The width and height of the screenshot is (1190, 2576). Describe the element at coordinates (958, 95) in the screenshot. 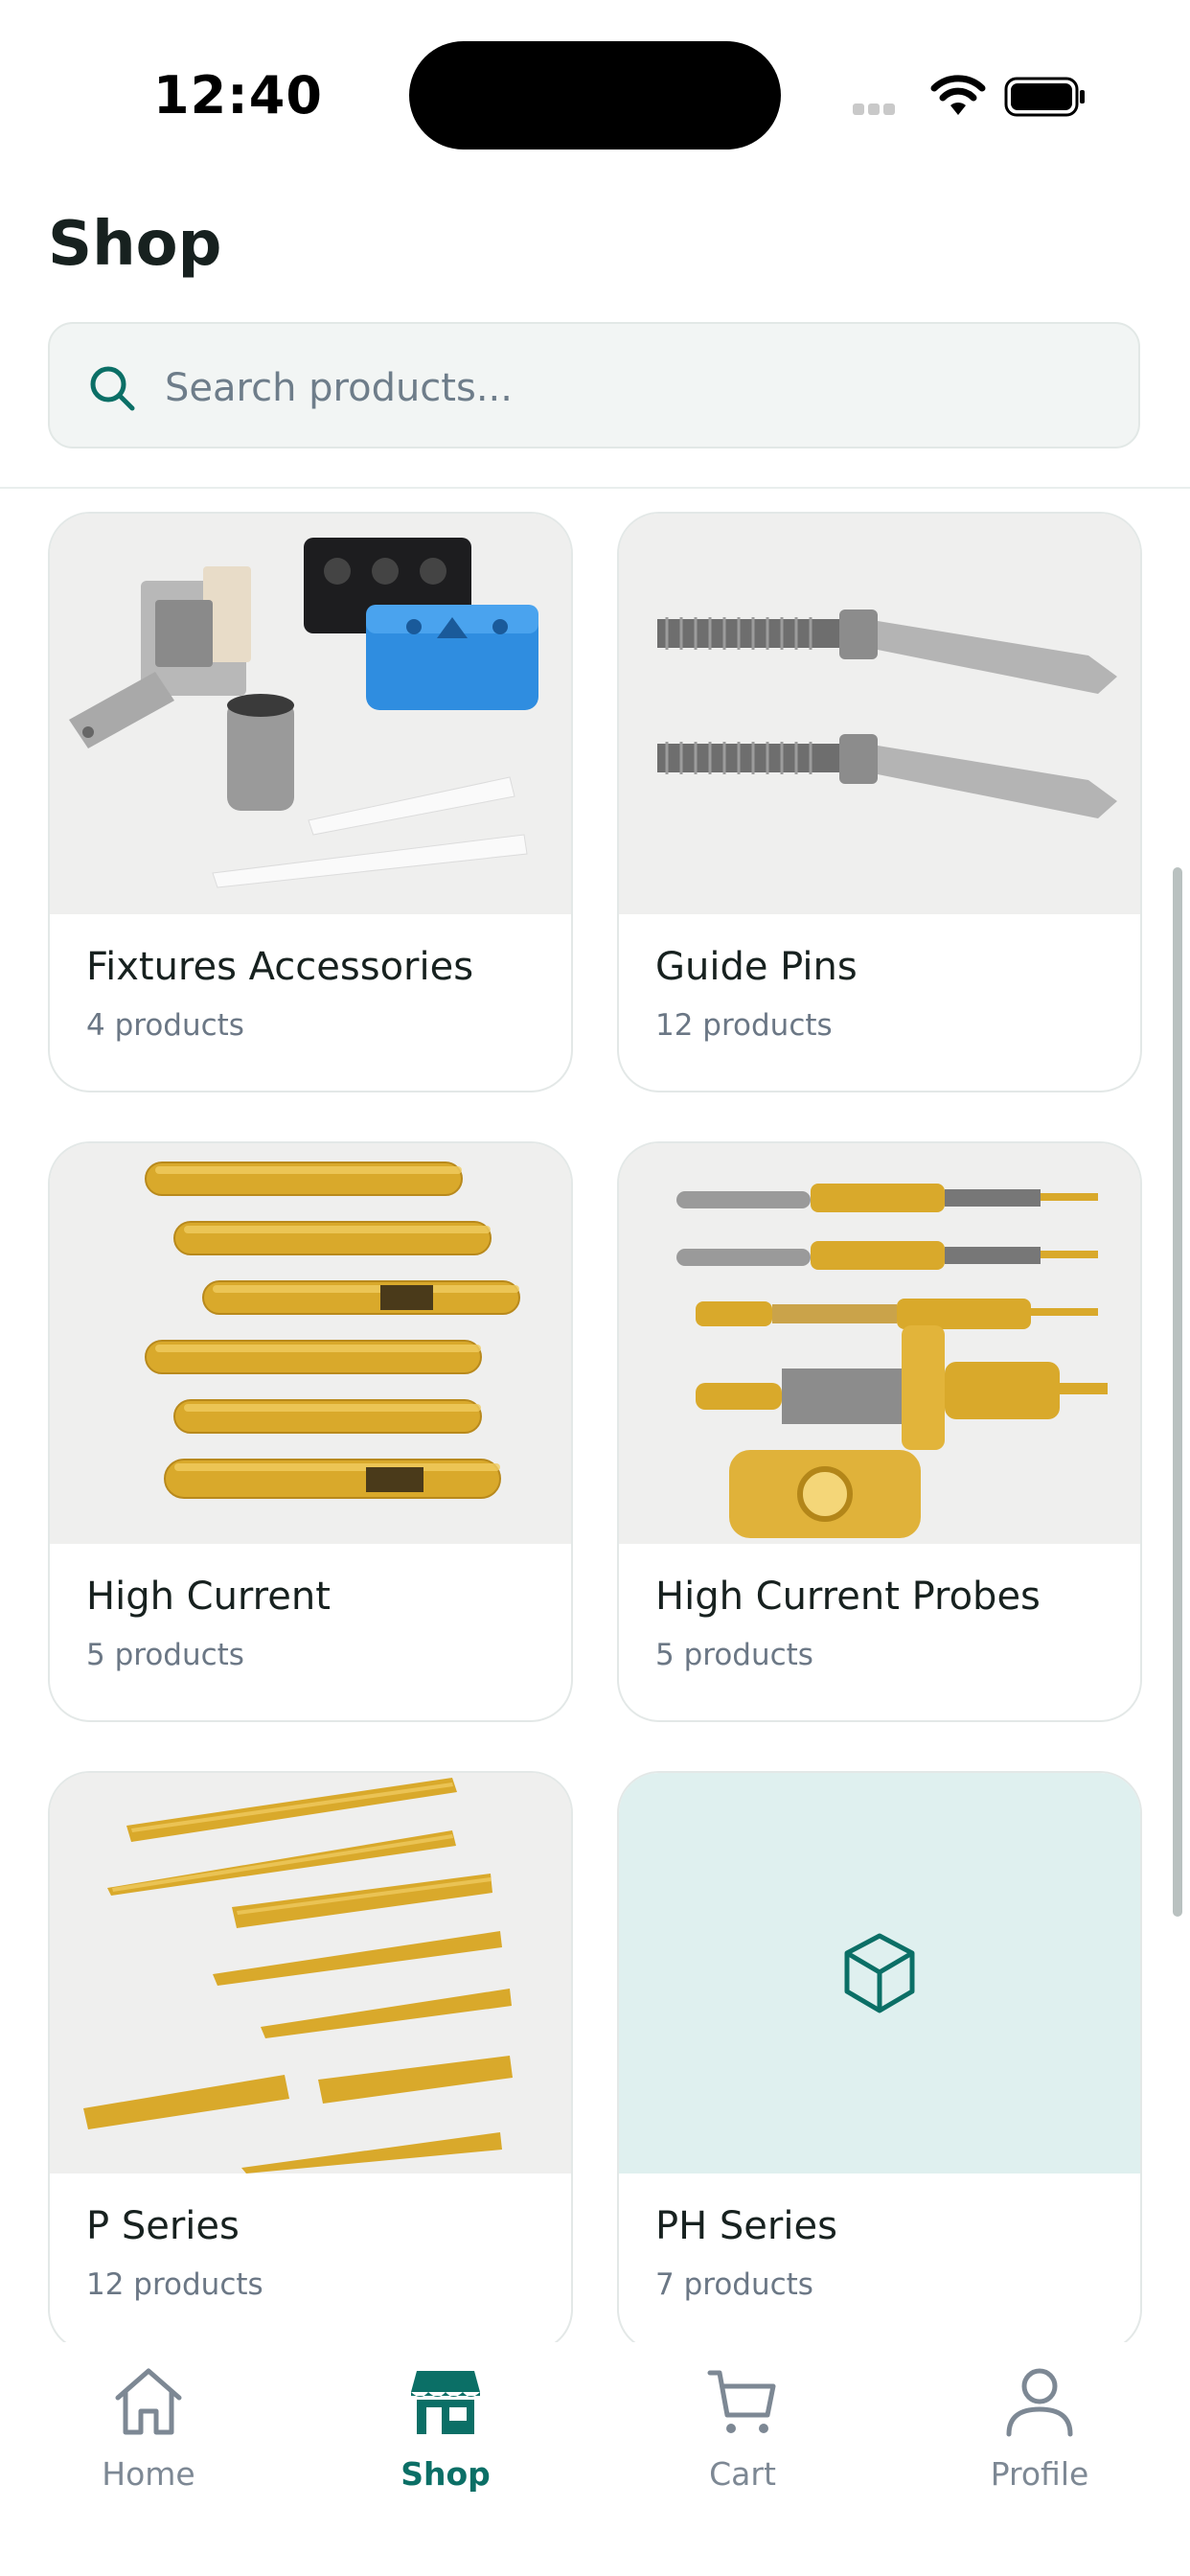

I see `wifi-icon` at that location.